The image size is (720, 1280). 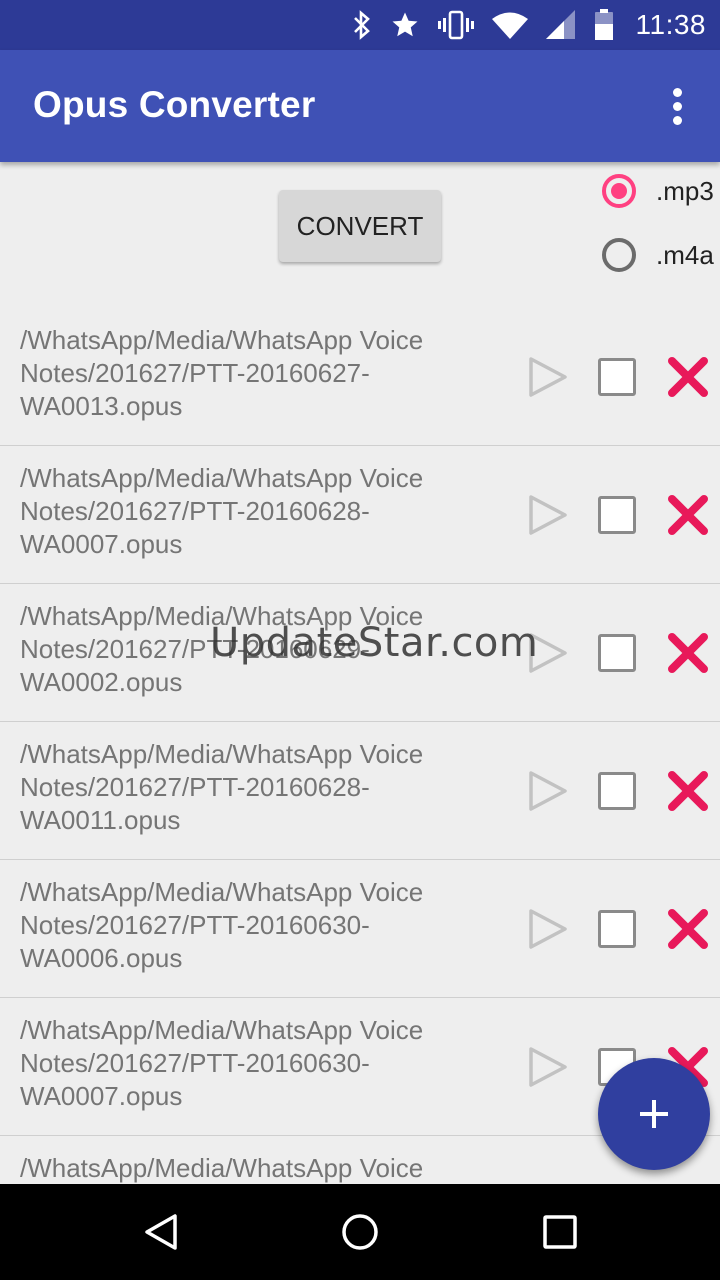 What do you see at coordinates (404, 24) in the screenshot?
I see `star-icon` at bounding box center [404, 24].